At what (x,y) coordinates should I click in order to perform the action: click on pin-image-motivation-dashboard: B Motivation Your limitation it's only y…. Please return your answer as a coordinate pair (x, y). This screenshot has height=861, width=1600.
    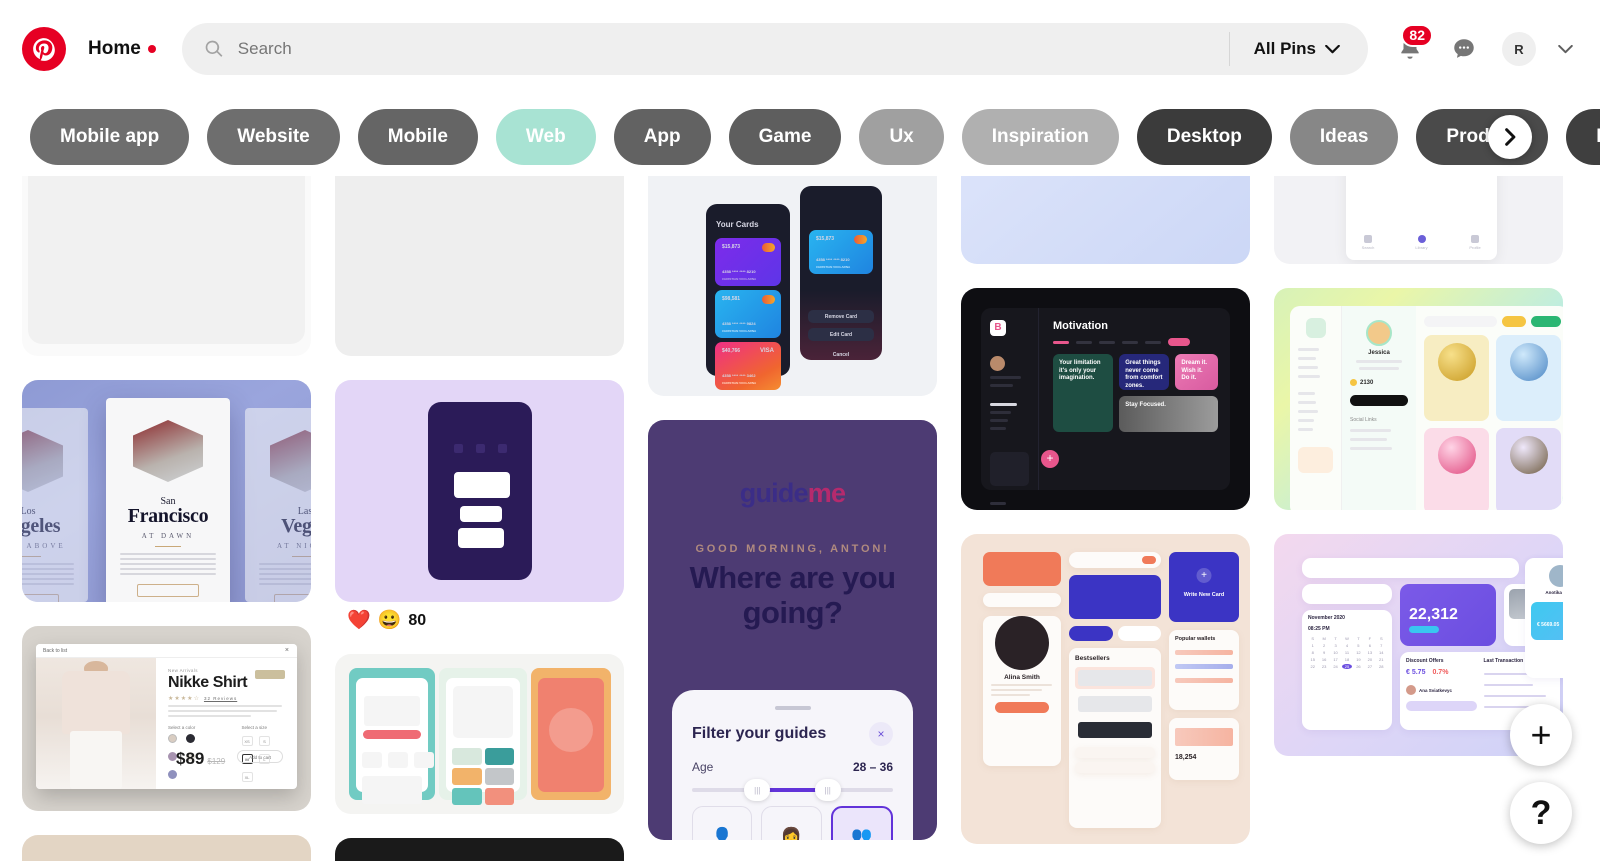
    Looking at the image, I should click on (1105, 399).